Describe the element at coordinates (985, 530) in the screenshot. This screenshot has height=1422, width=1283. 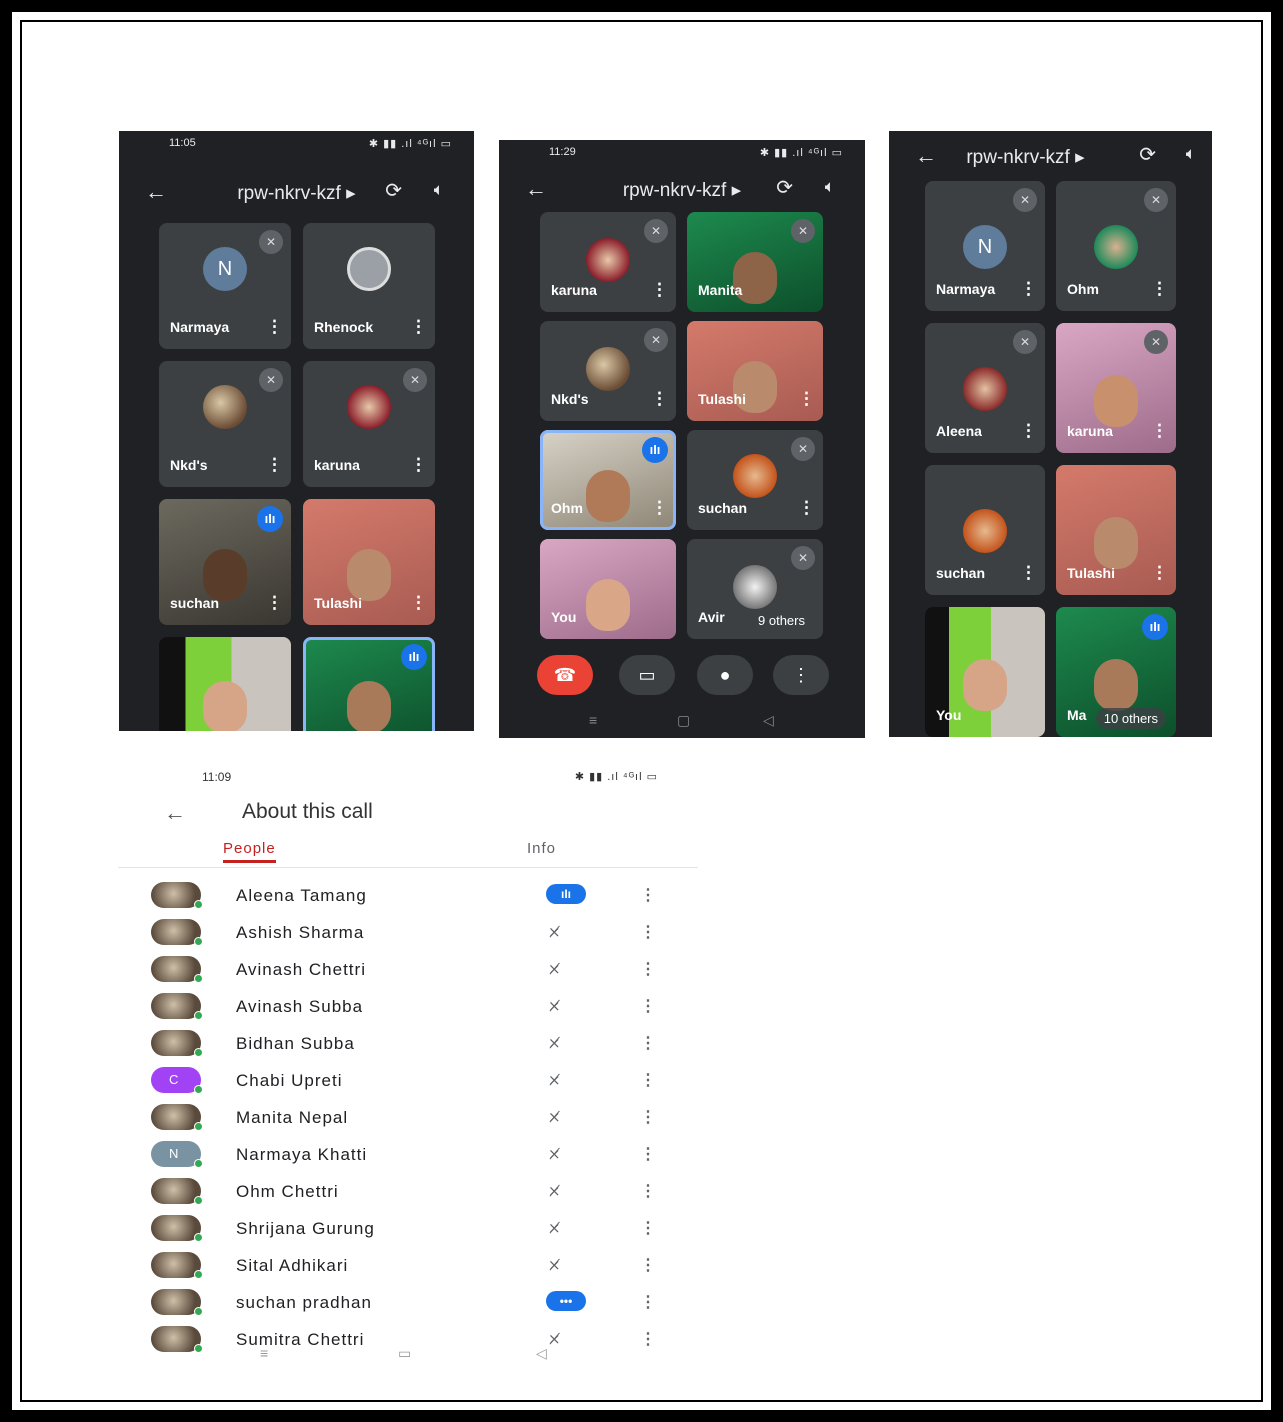
I see `participant-tile: suchan ⋮` at that location.